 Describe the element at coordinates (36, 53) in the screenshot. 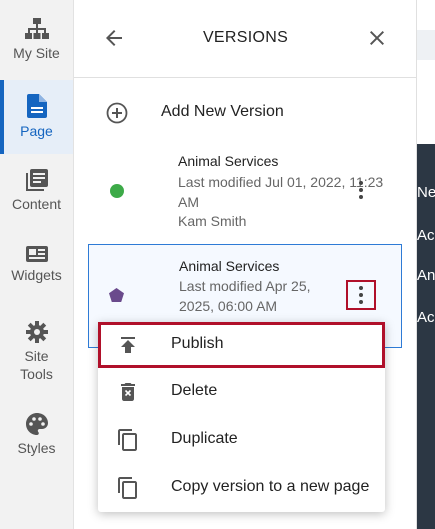

I see `sidebar-item-label: My Site` at that location.